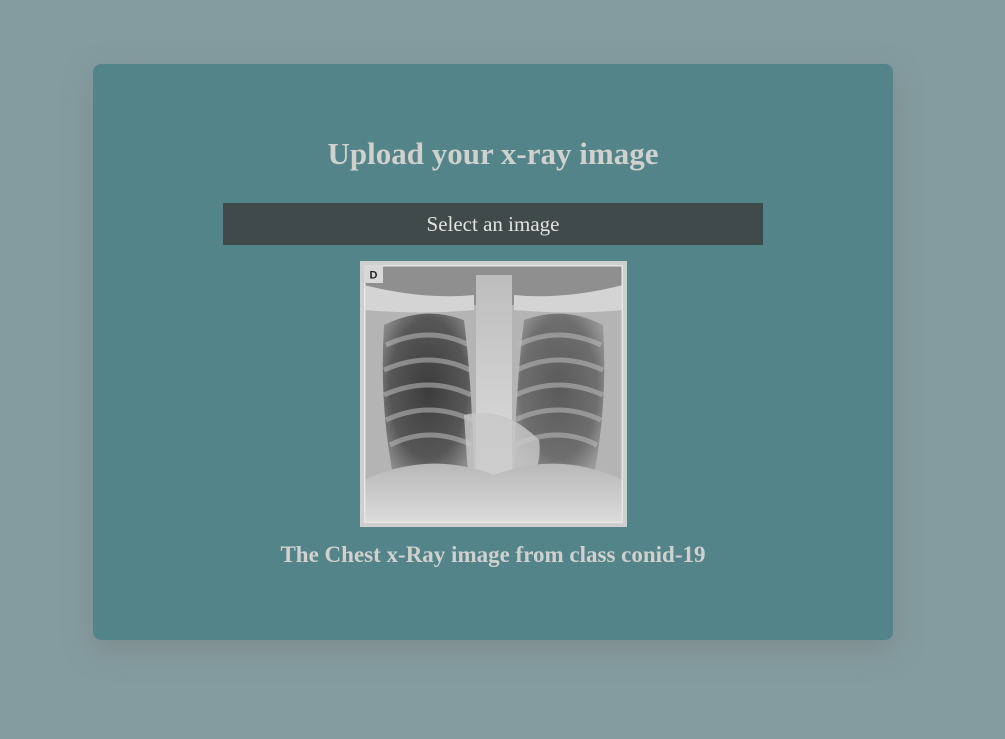  I want to click on xray-preview-frame: D, so click(493, 394).